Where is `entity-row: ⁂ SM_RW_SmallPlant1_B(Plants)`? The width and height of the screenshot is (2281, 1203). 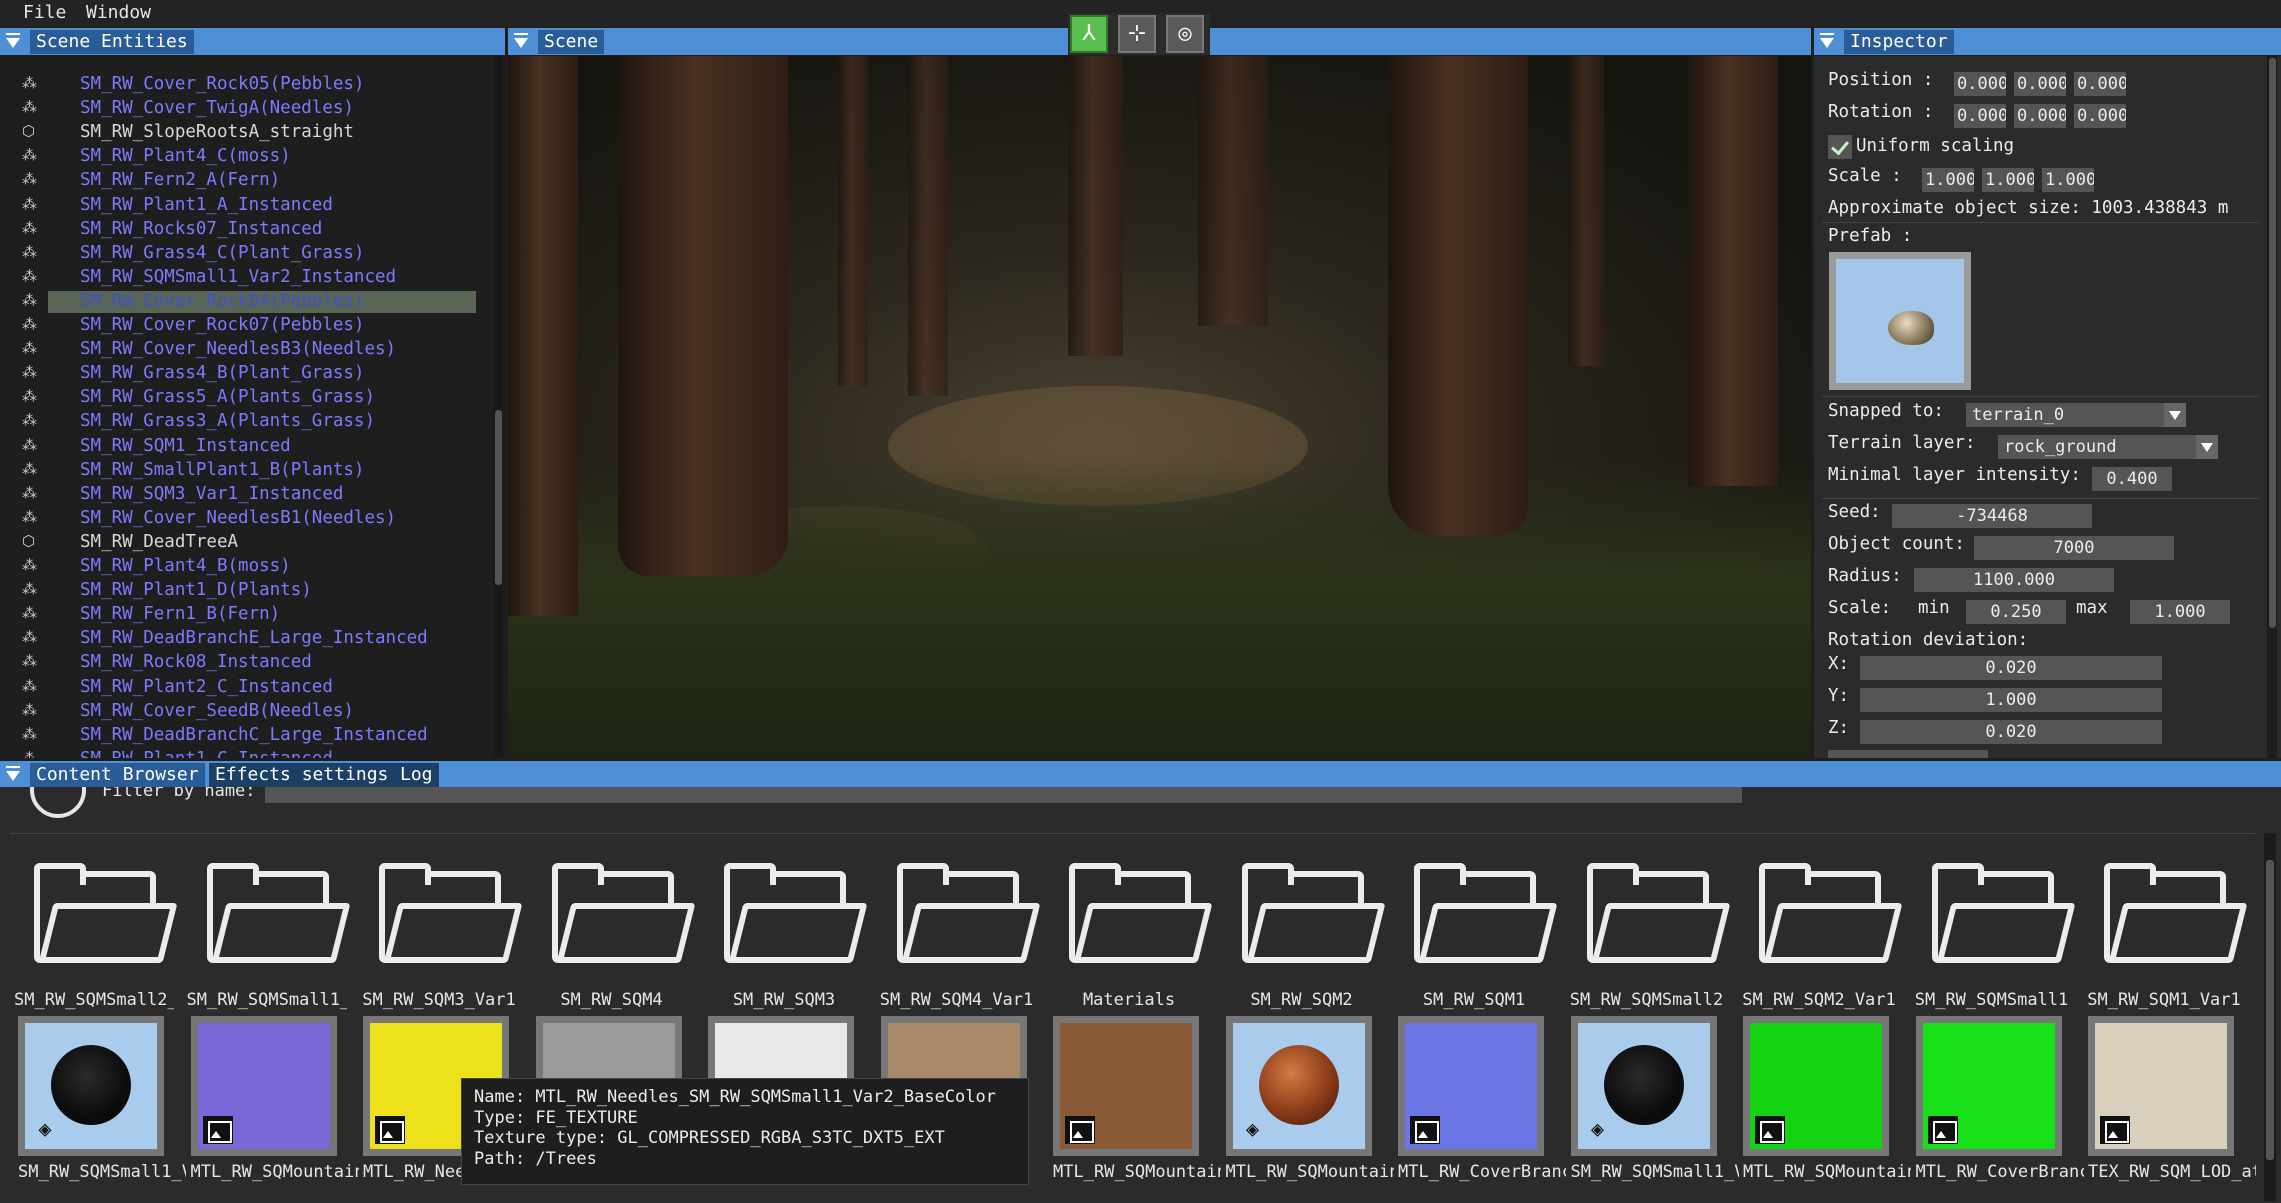 entity-row: ⁂ SM_RW_SmallPlant1_B(Plants) is located at coordinates (240, 471).